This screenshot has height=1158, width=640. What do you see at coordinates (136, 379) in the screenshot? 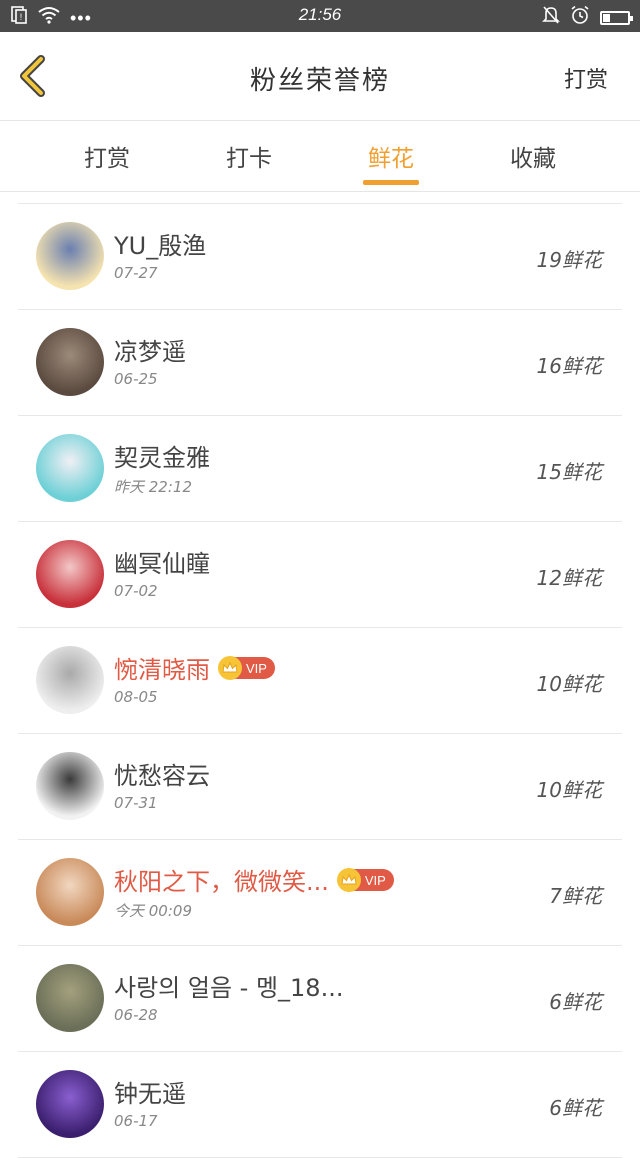
I see `activity-date: 06-25` at bounding box center [136, 379].